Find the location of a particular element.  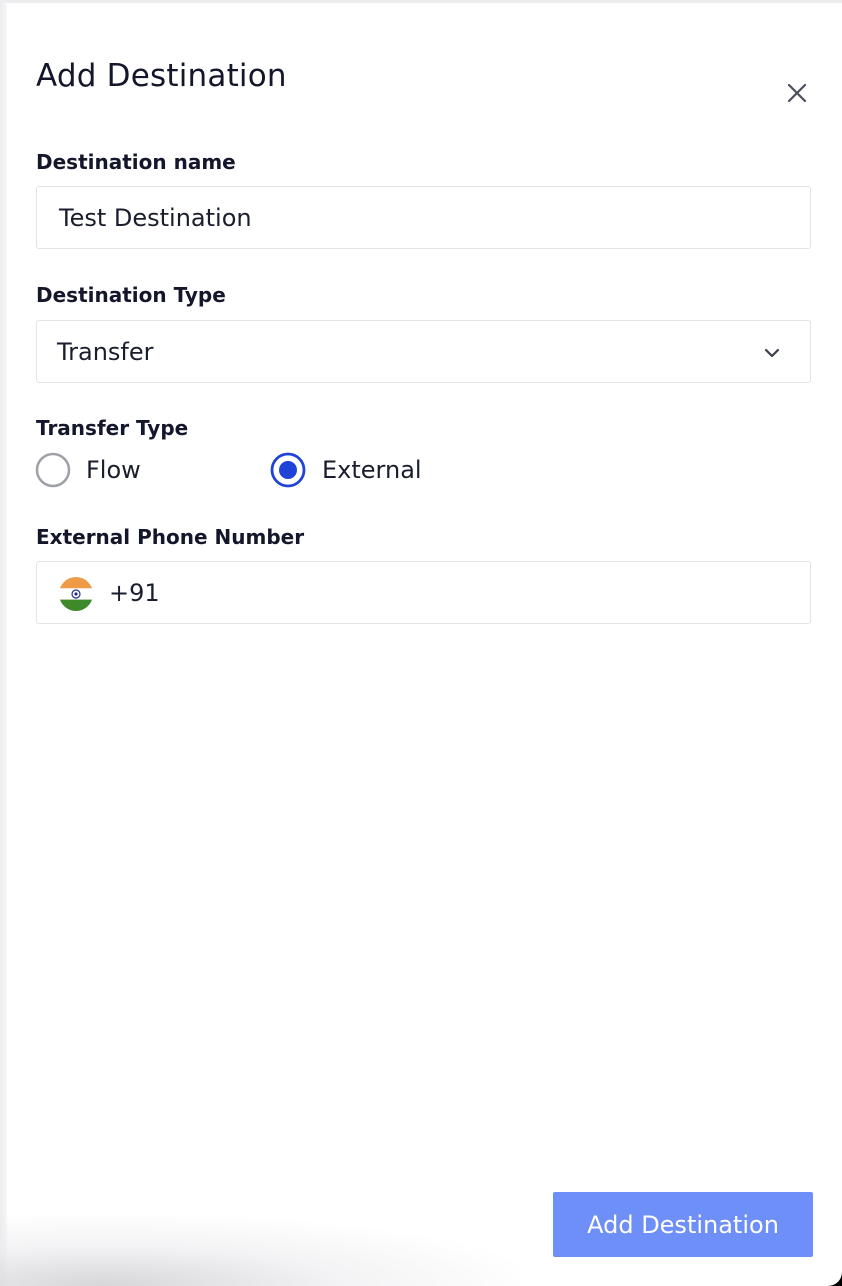

radio-flow-label: Flow is located at coordinates (113, 470).